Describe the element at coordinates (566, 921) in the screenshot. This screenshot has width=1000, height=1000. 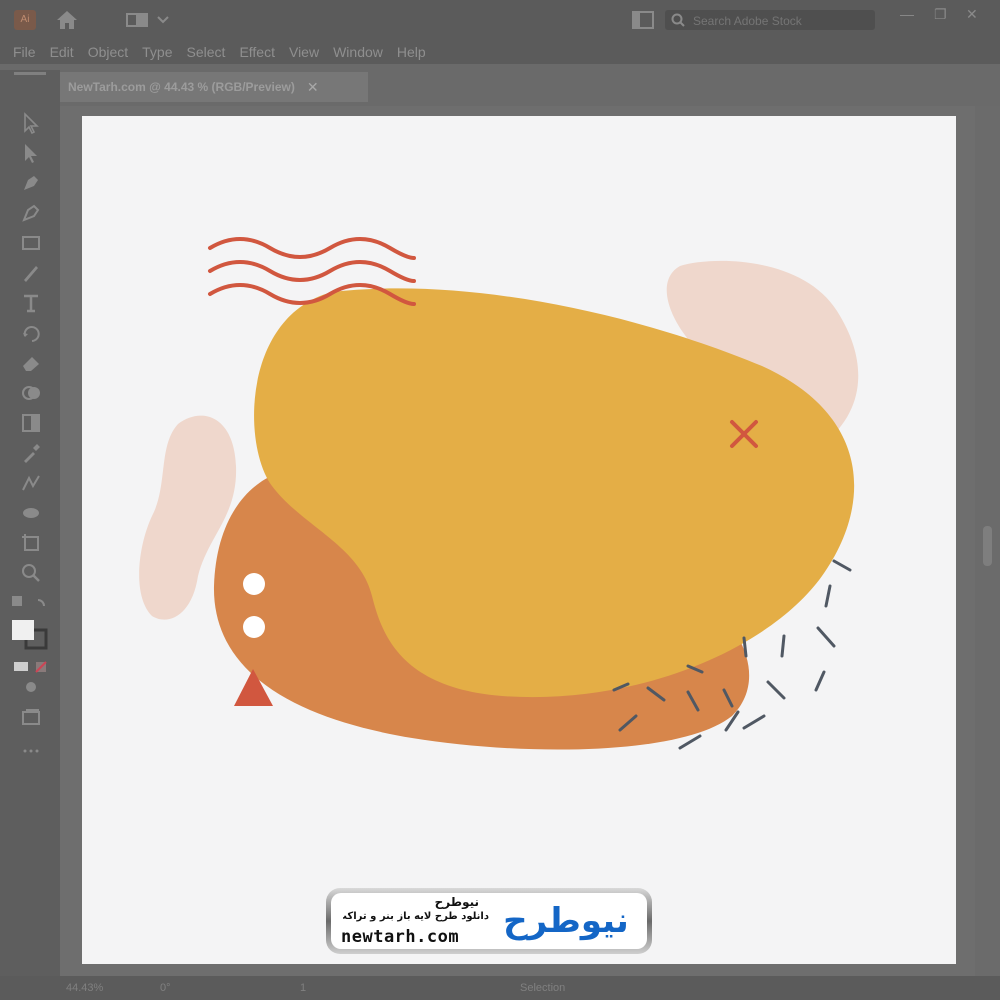
I see `watermark-logo: نیوطرح` at that location.